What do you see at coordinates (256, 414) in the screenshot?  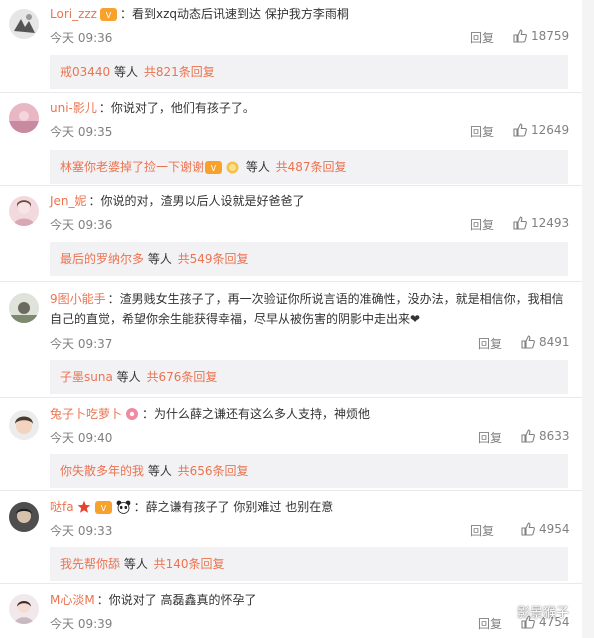 I see `comment-text: ：为什么薛之谦还有这么多人支持，神烦他` at bounding box center [256, 414].